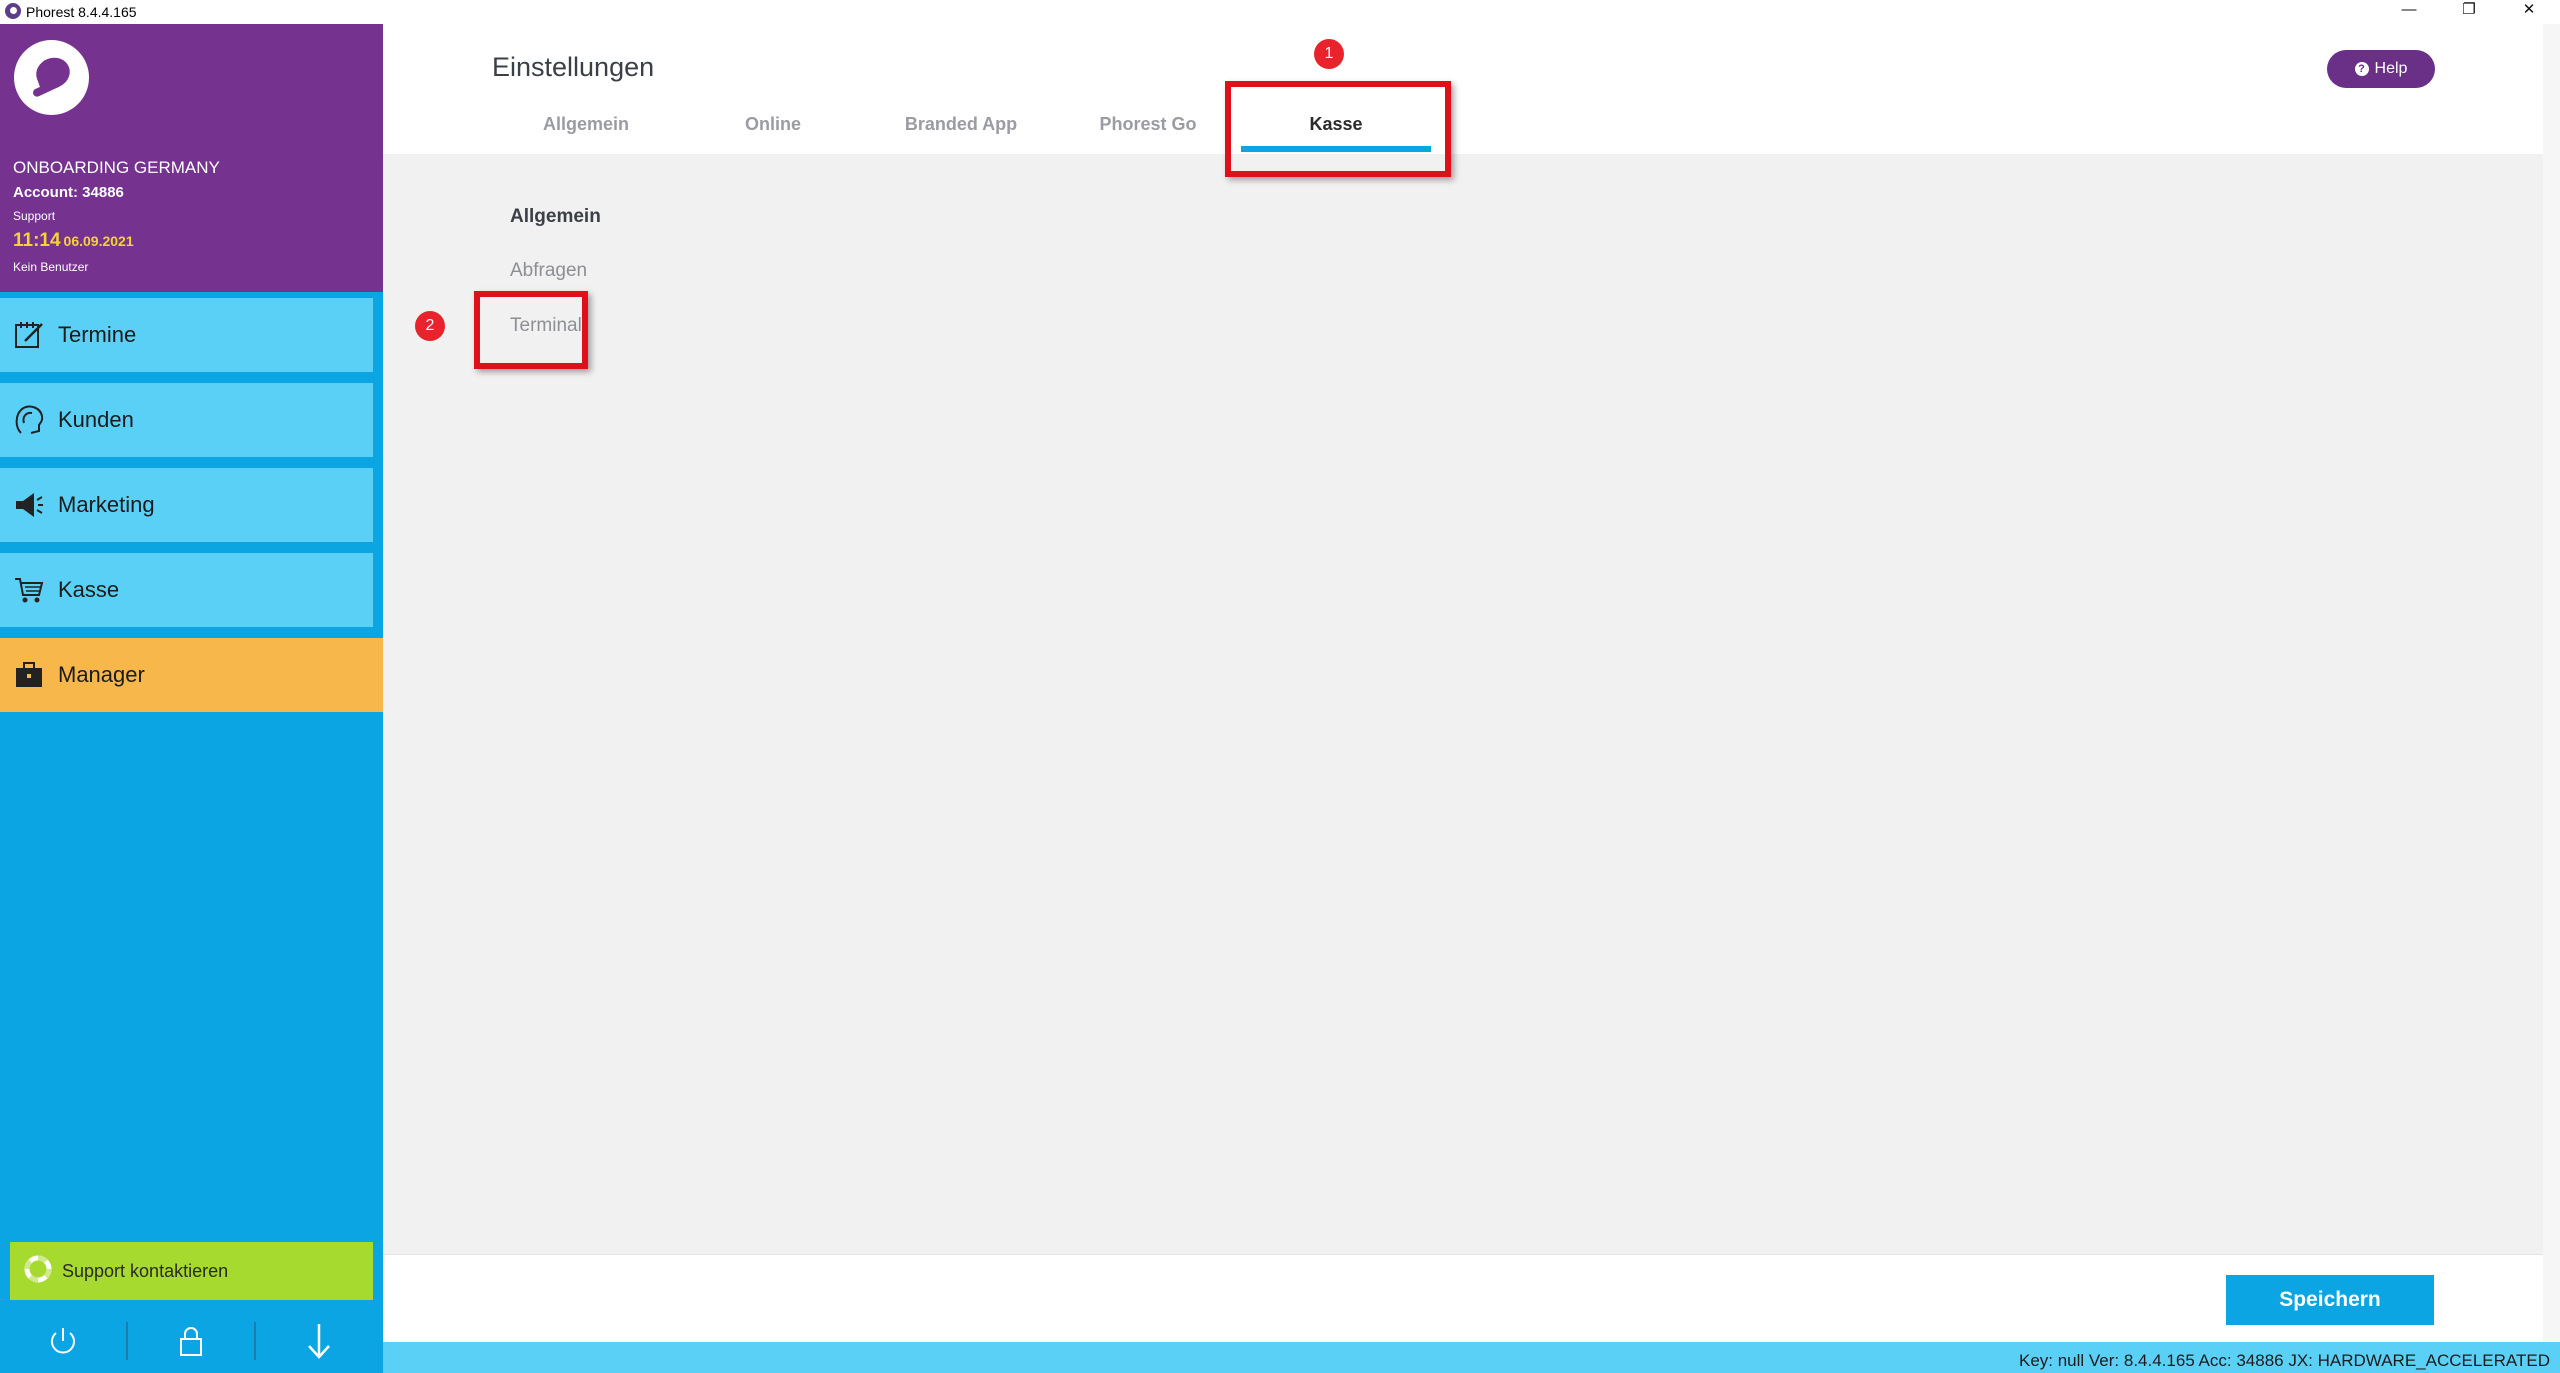 This screenshot has height=1373, width=2560. I want to click on scrollbar-track, so click(2551, 683).